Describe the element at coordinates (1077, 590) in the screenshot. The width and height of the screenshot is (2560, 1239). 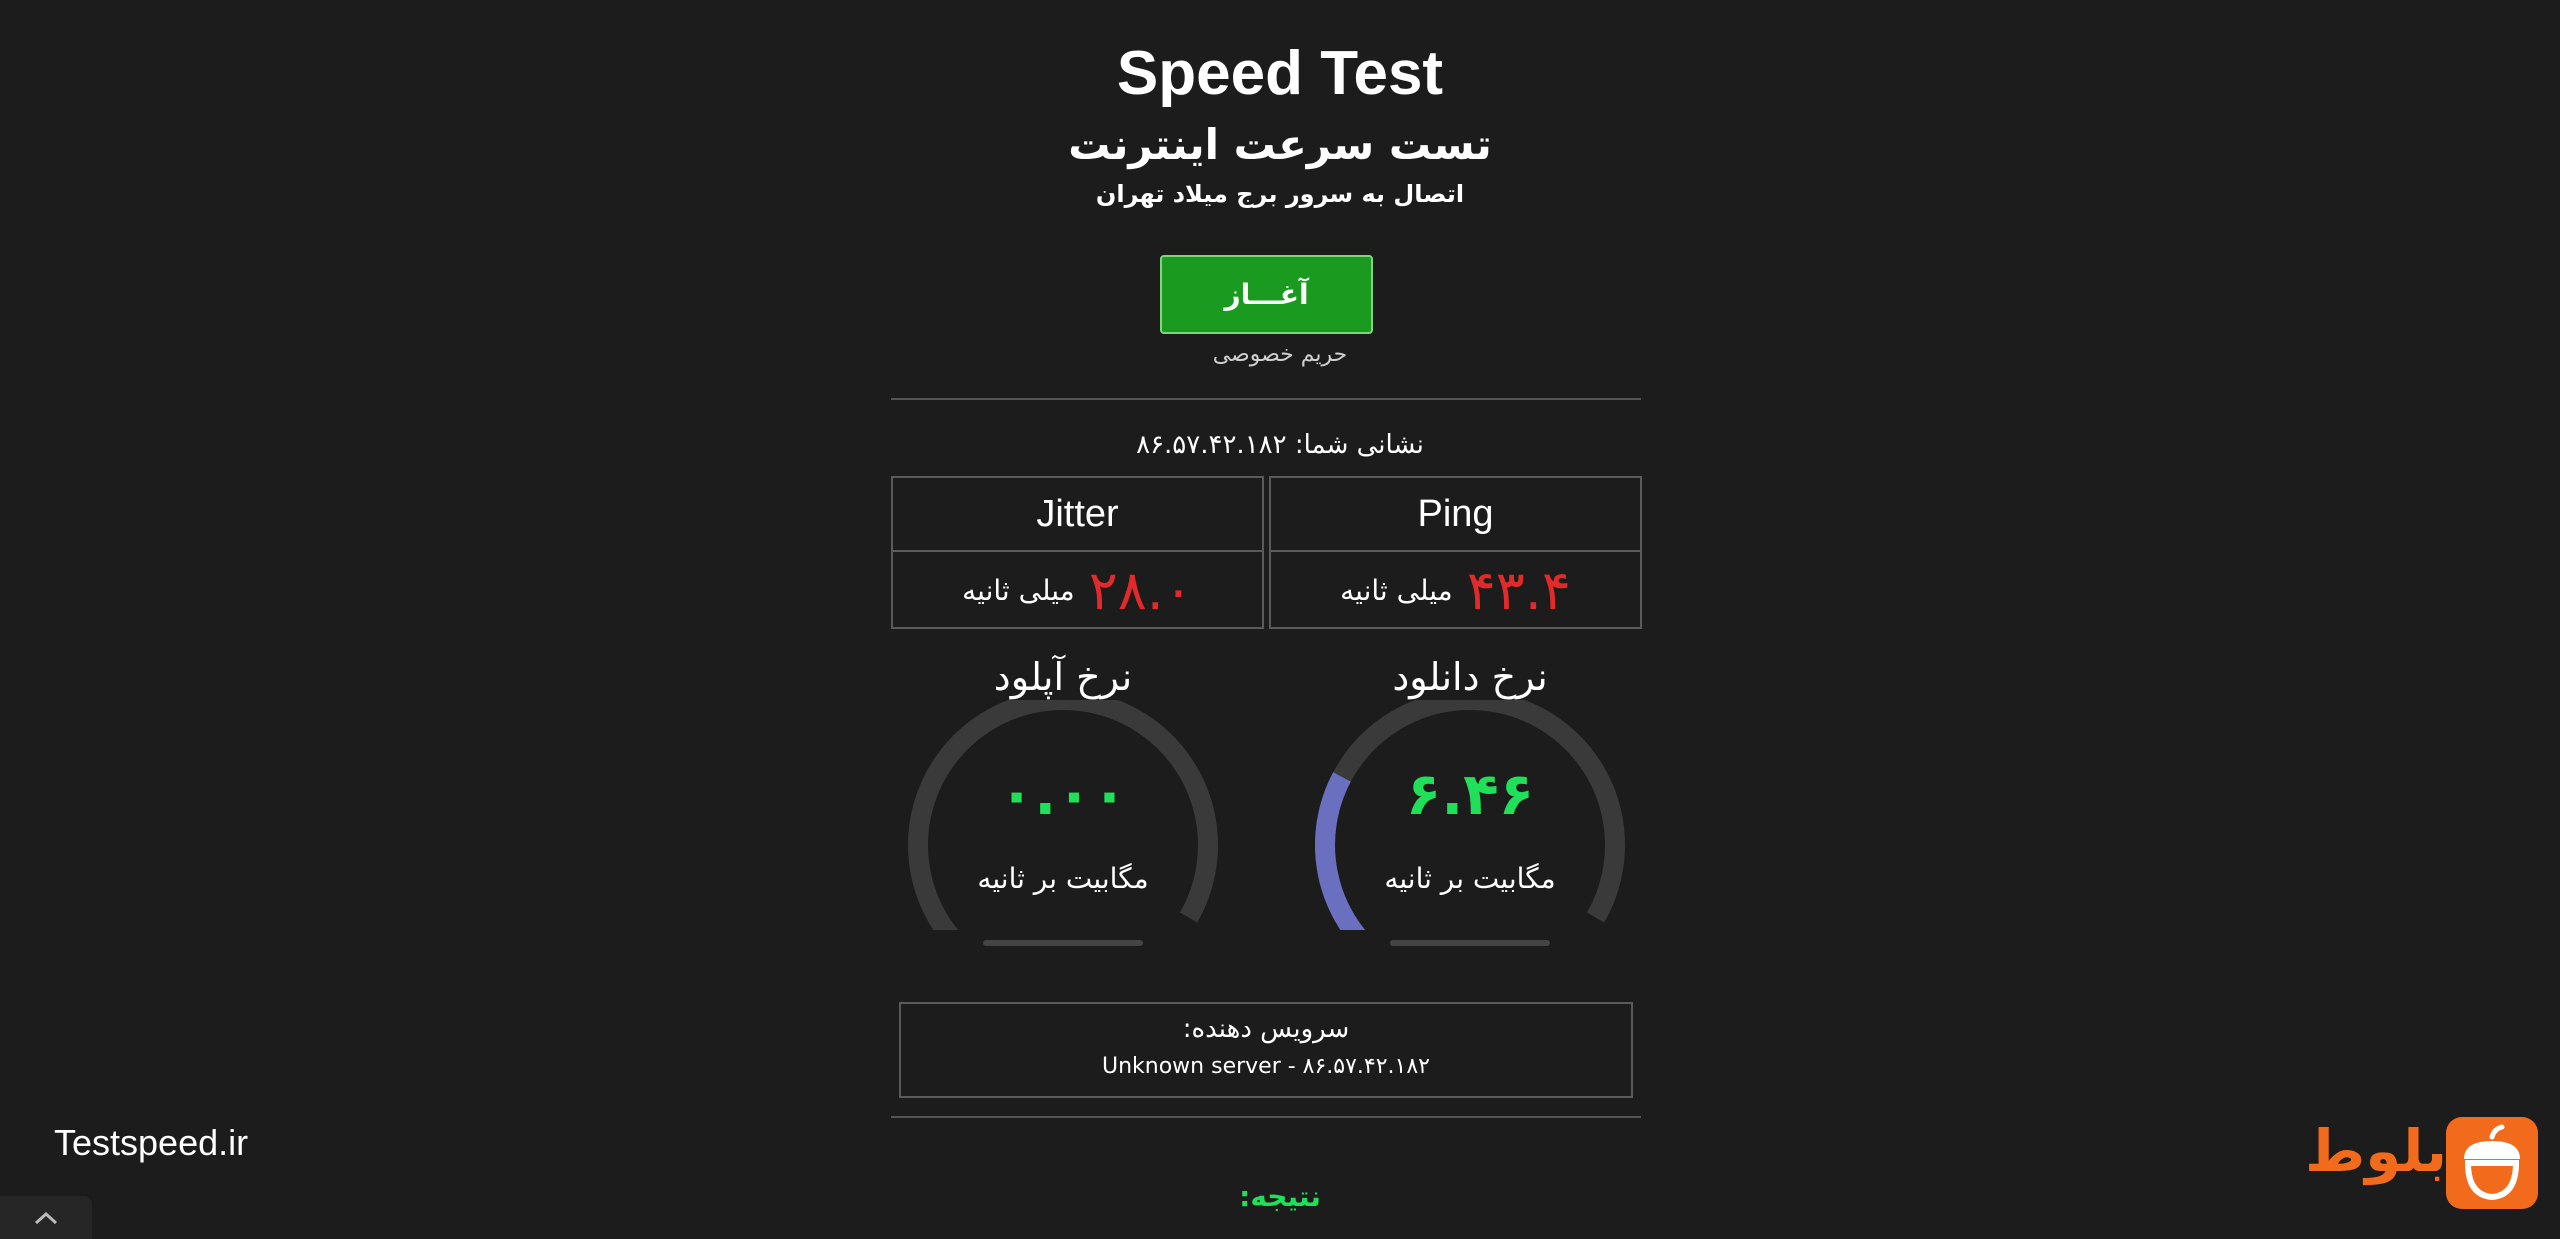
I see `jitter-body: ۲۸.۰ میلی ثانیه` at that location.